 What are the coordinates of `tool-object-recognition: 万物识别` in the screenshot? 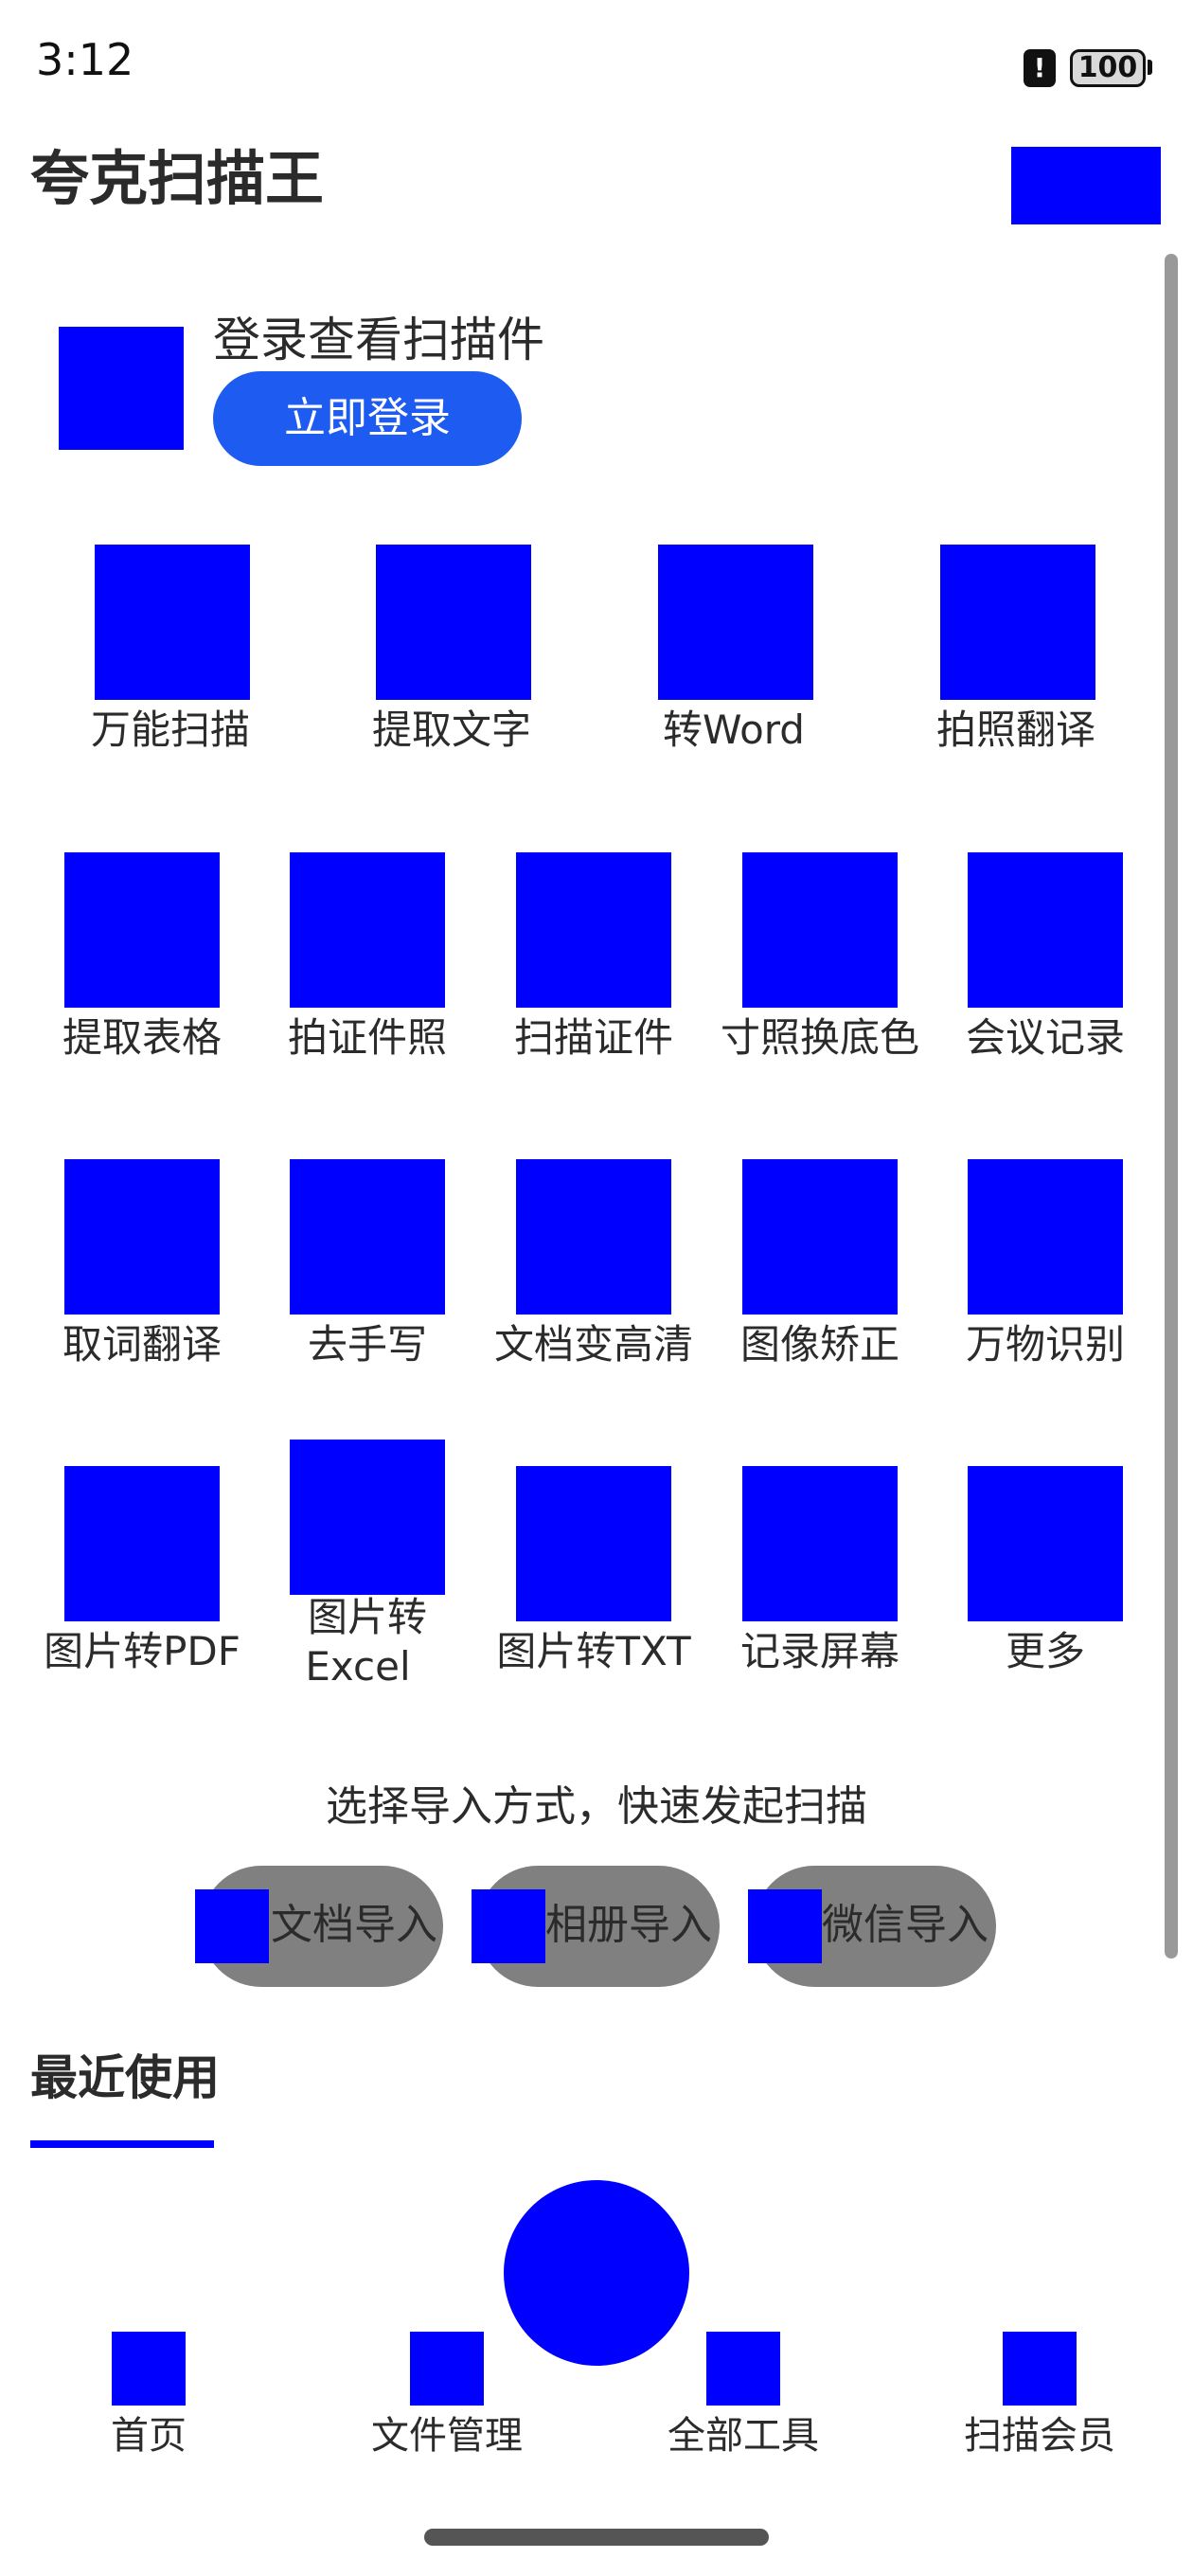 It's located at (1045, 1268).